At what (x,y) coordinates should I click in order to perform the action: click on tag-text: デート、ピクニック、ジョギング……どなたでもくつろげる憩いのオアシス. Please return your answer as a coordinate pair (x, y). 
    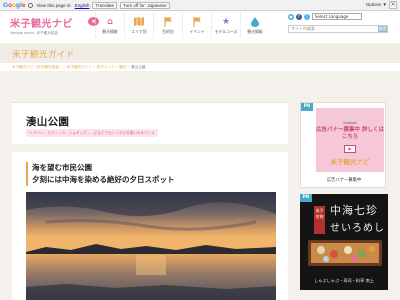
    Looking at the image, I should click on (94, 133).